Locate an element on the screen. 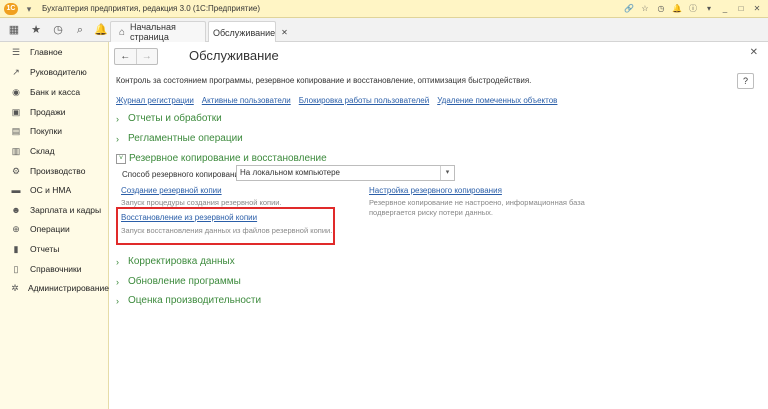  sidebar-item-label: Склад is located at coordinates (42, 151).